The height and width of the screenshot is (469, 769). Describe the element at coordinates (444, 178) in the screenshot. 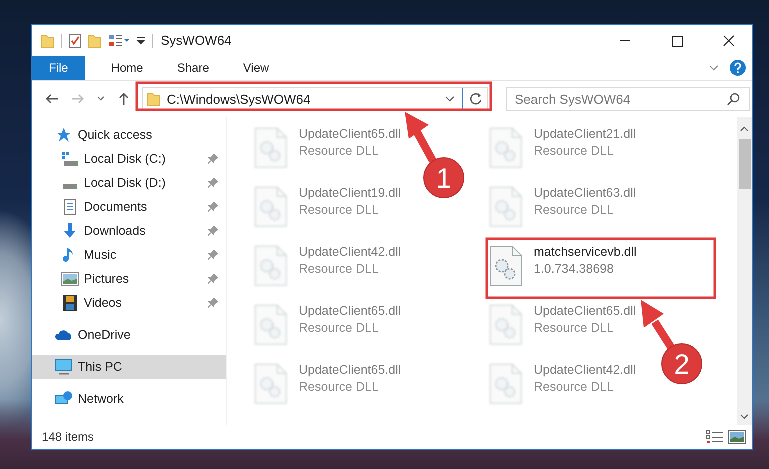

I see `step-number: 1` at that location.